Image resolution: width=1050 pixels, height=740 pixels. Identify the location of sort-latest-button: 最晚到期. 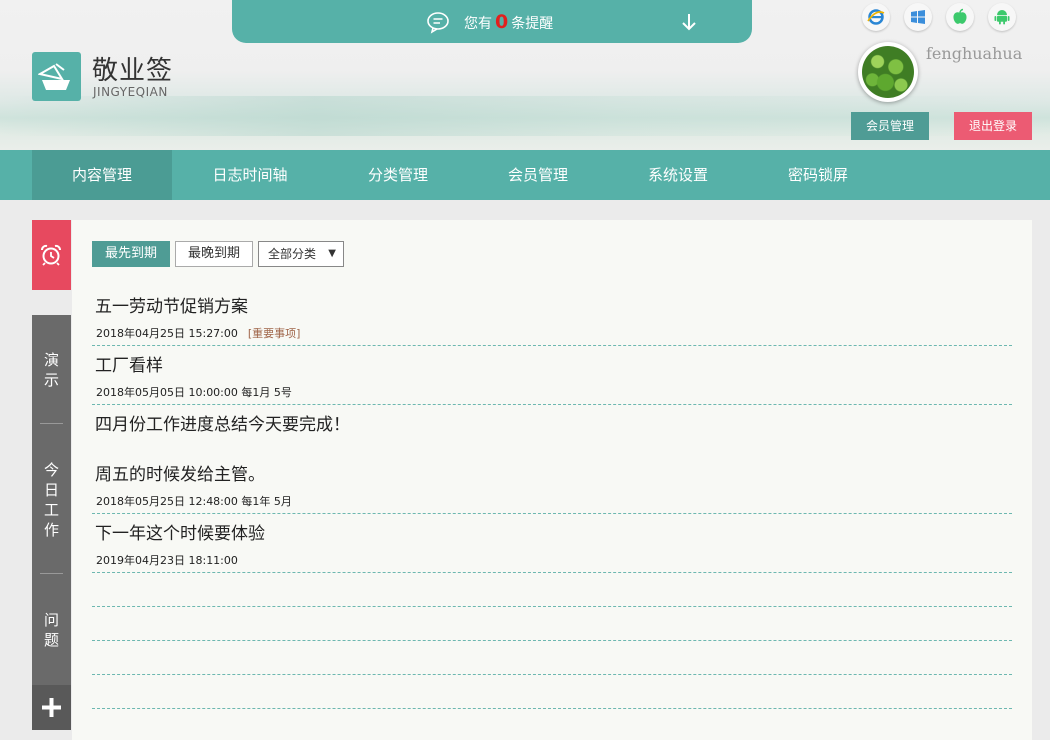
(214, 254).